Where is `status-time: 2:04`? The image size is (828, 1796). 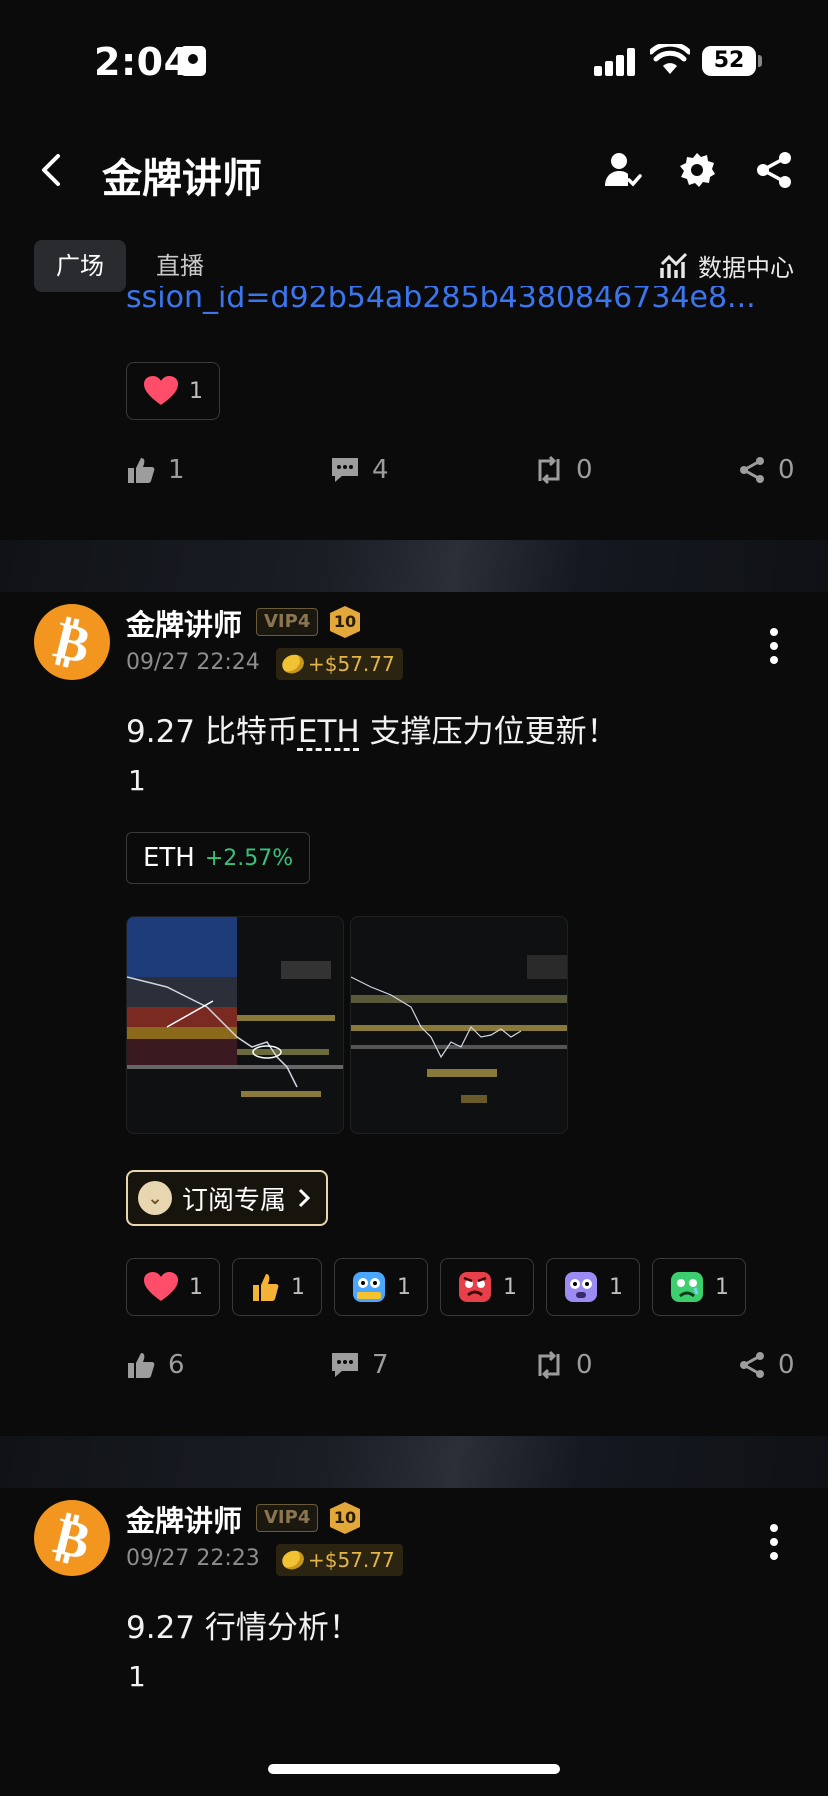 status-time: 2:04 is located at coordinates (142, 62).